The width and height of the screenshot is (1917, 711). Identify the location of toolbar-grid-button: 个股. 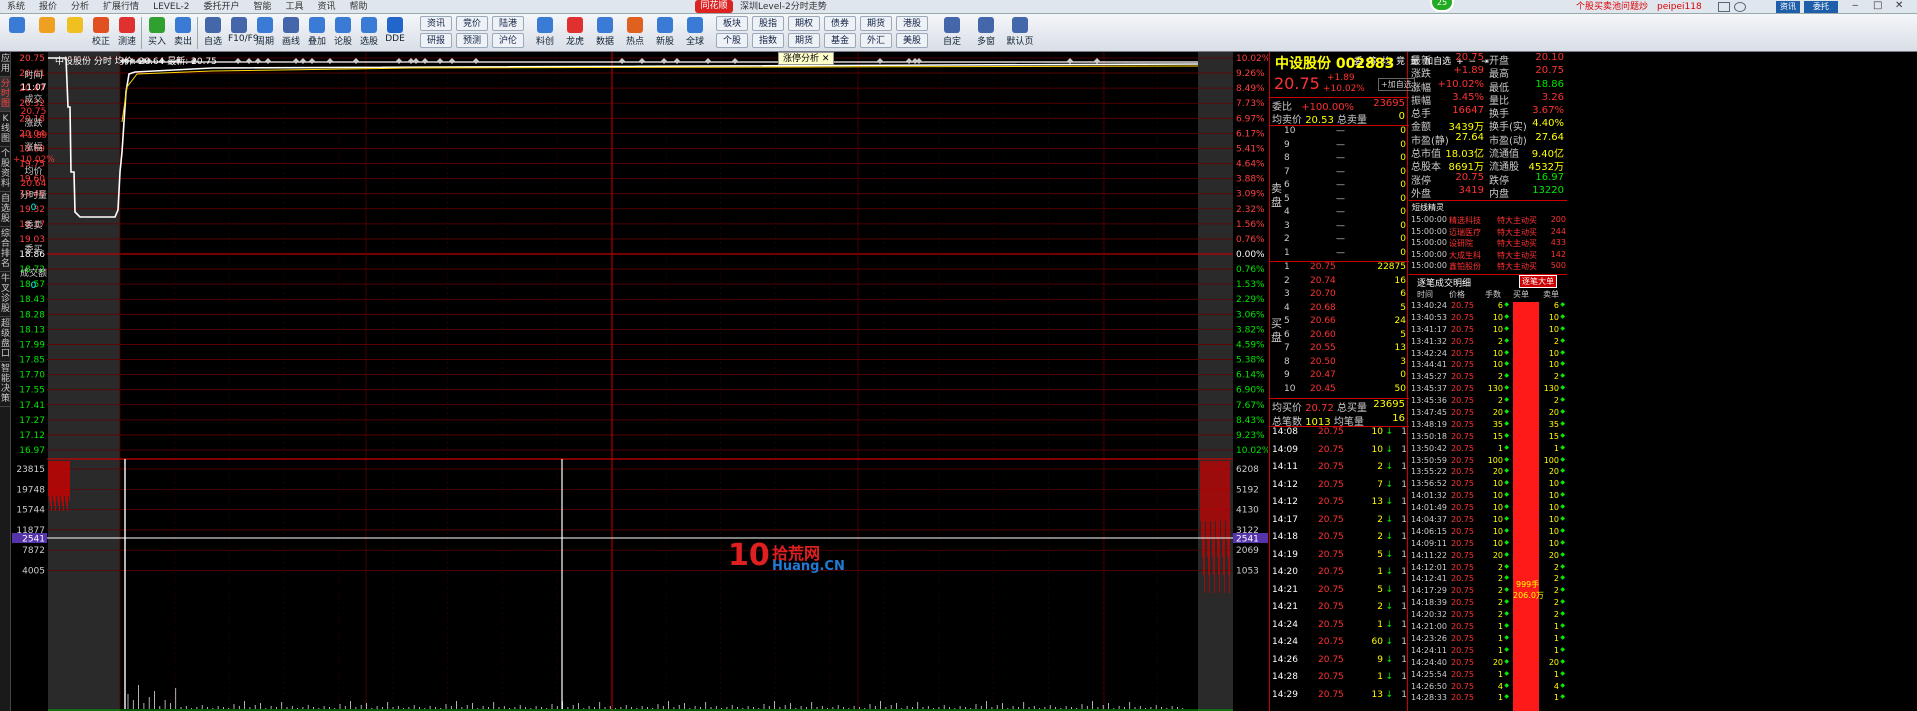
(732, 40).